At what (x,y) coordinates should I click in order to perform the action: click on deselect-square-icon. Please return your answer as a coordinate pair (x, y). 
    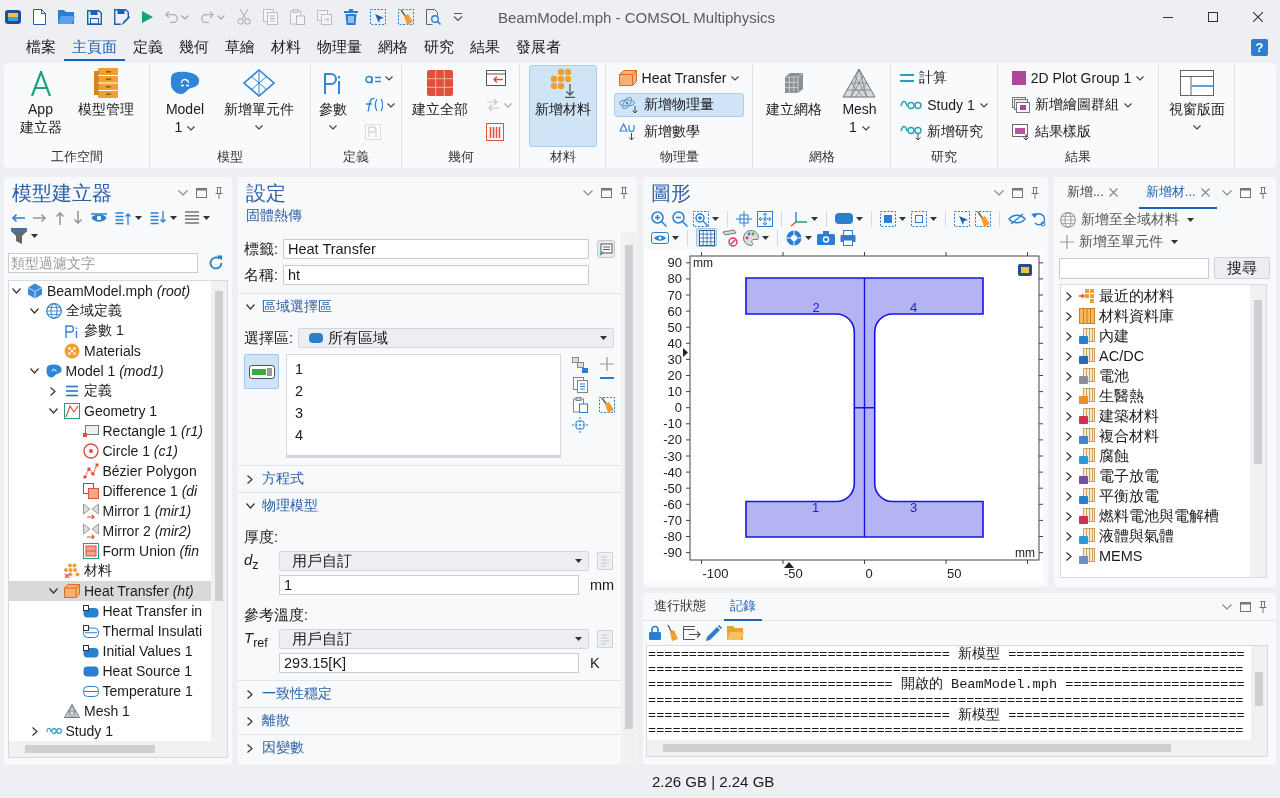
    Looking at the image, I should click on (919, 218).